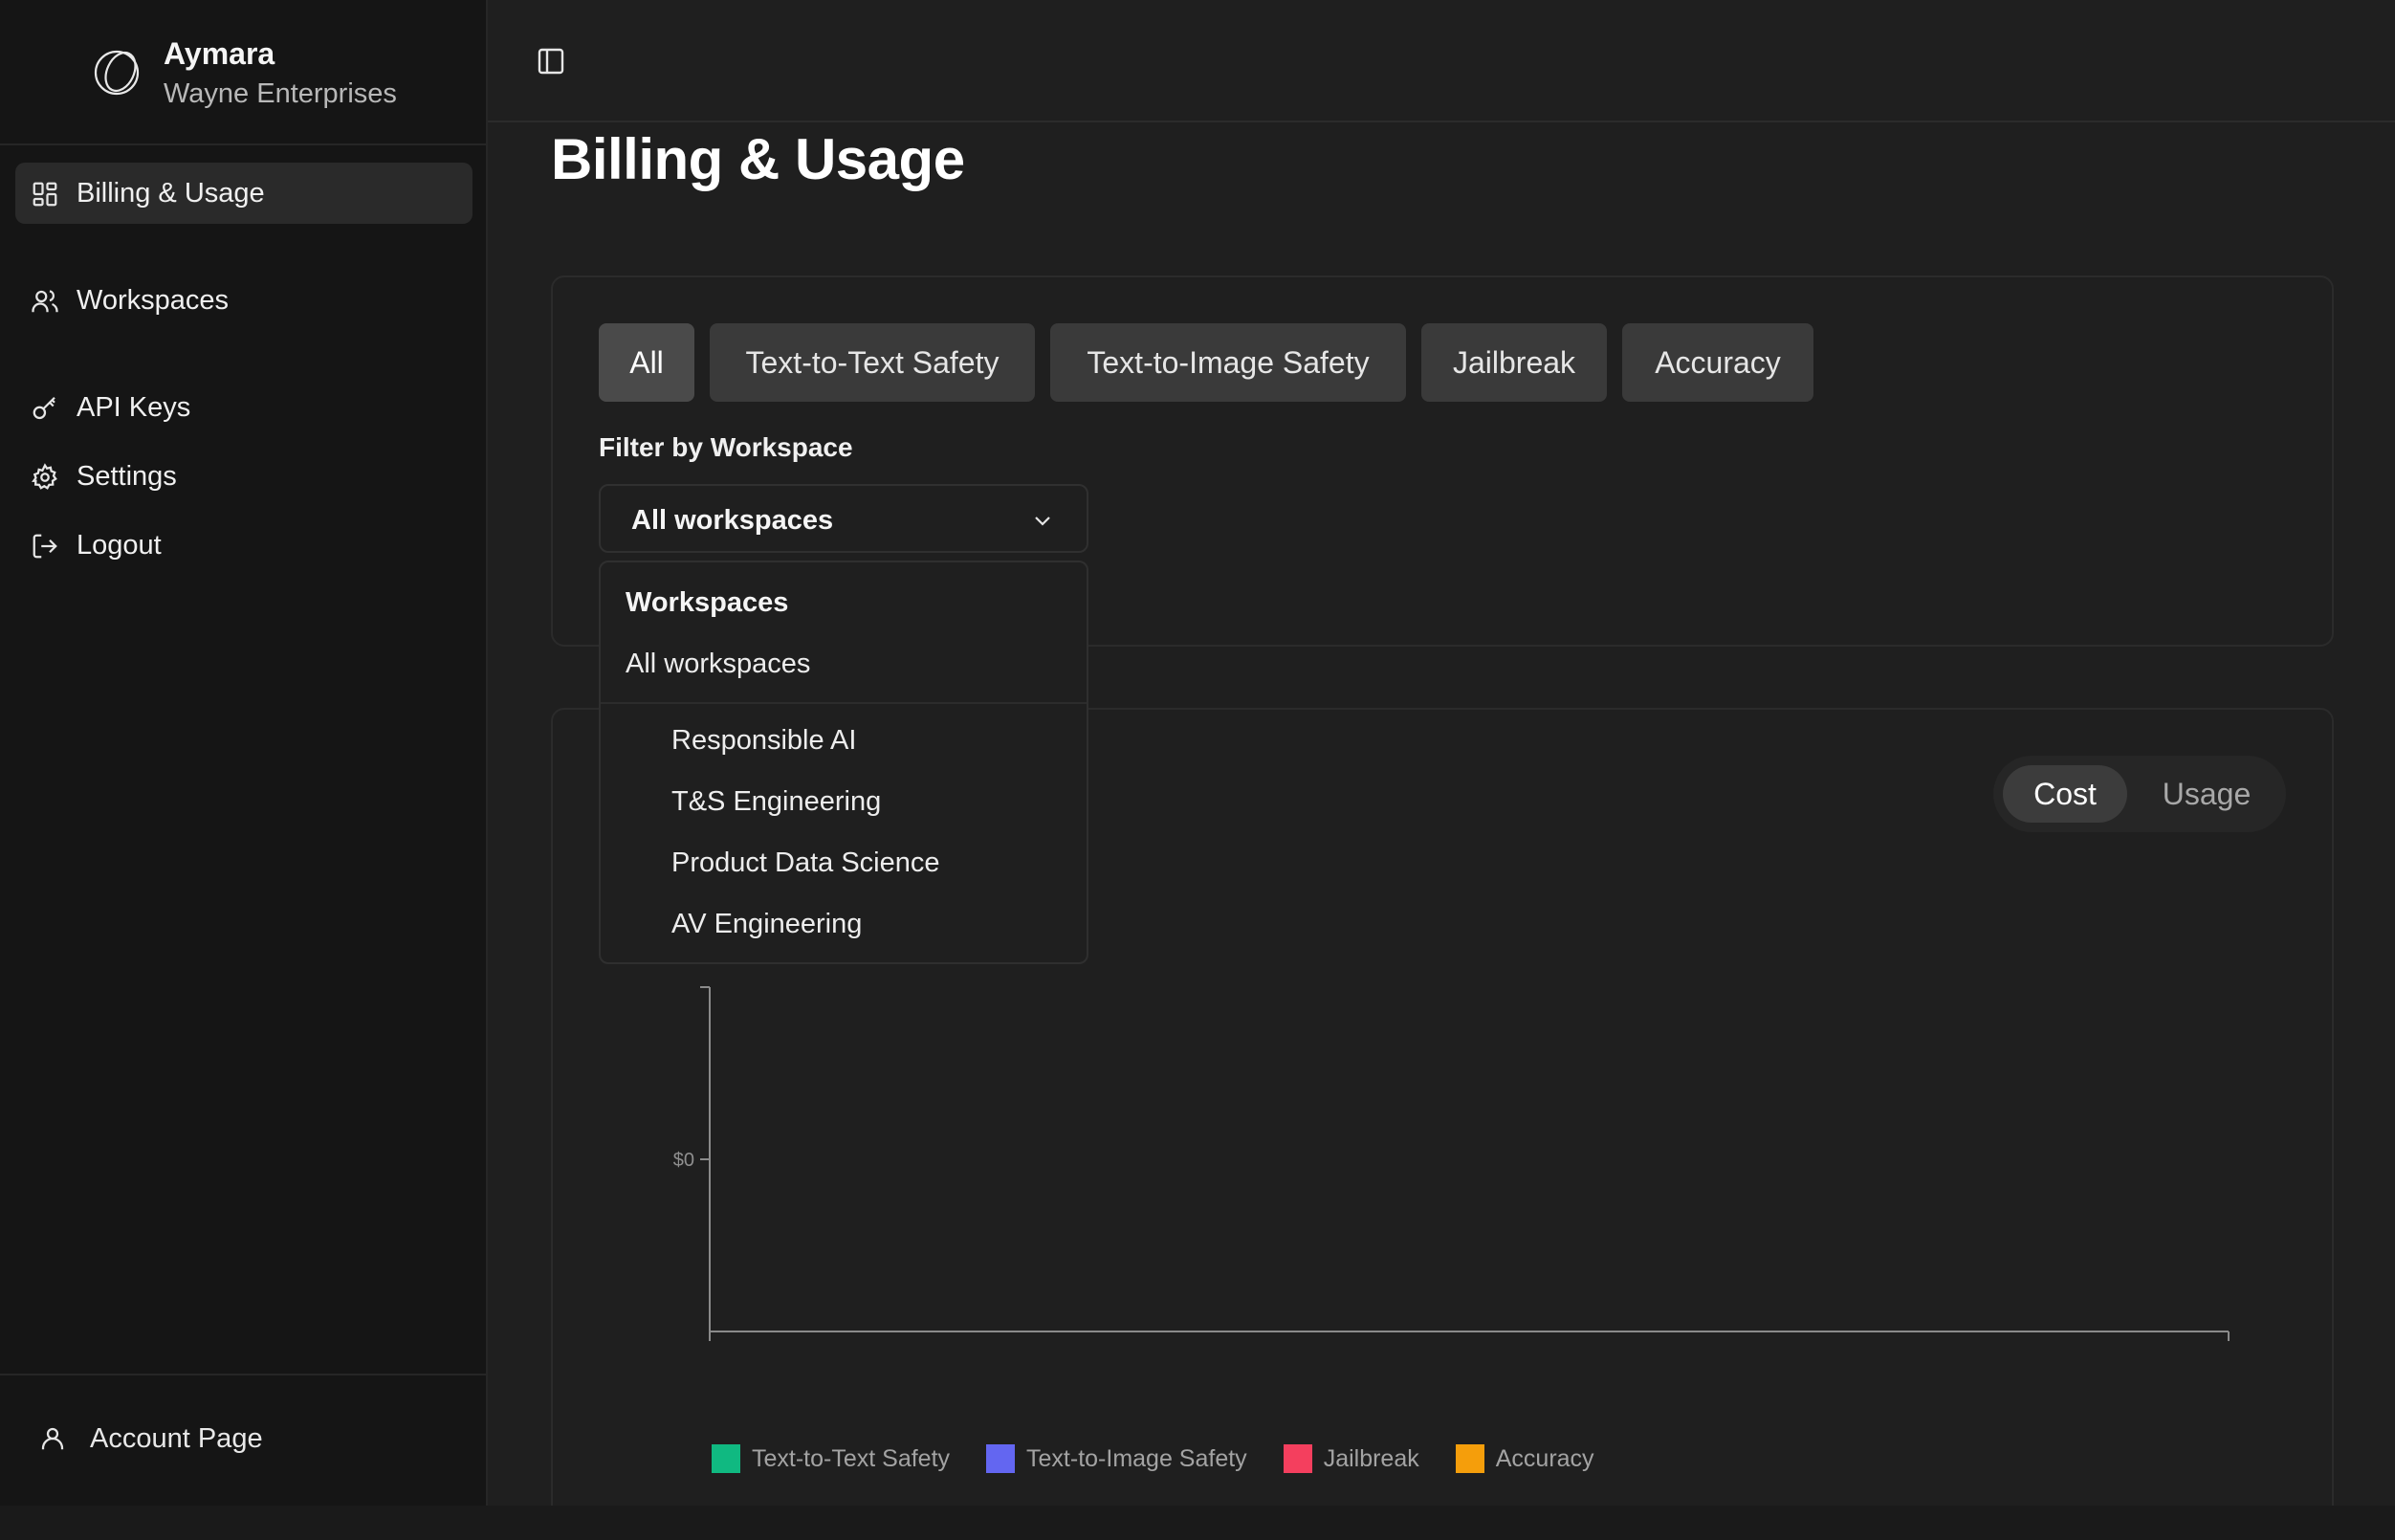 This screenshot has width=2395, height=1540. I want to click on tab-all: All, so click(646, 362).